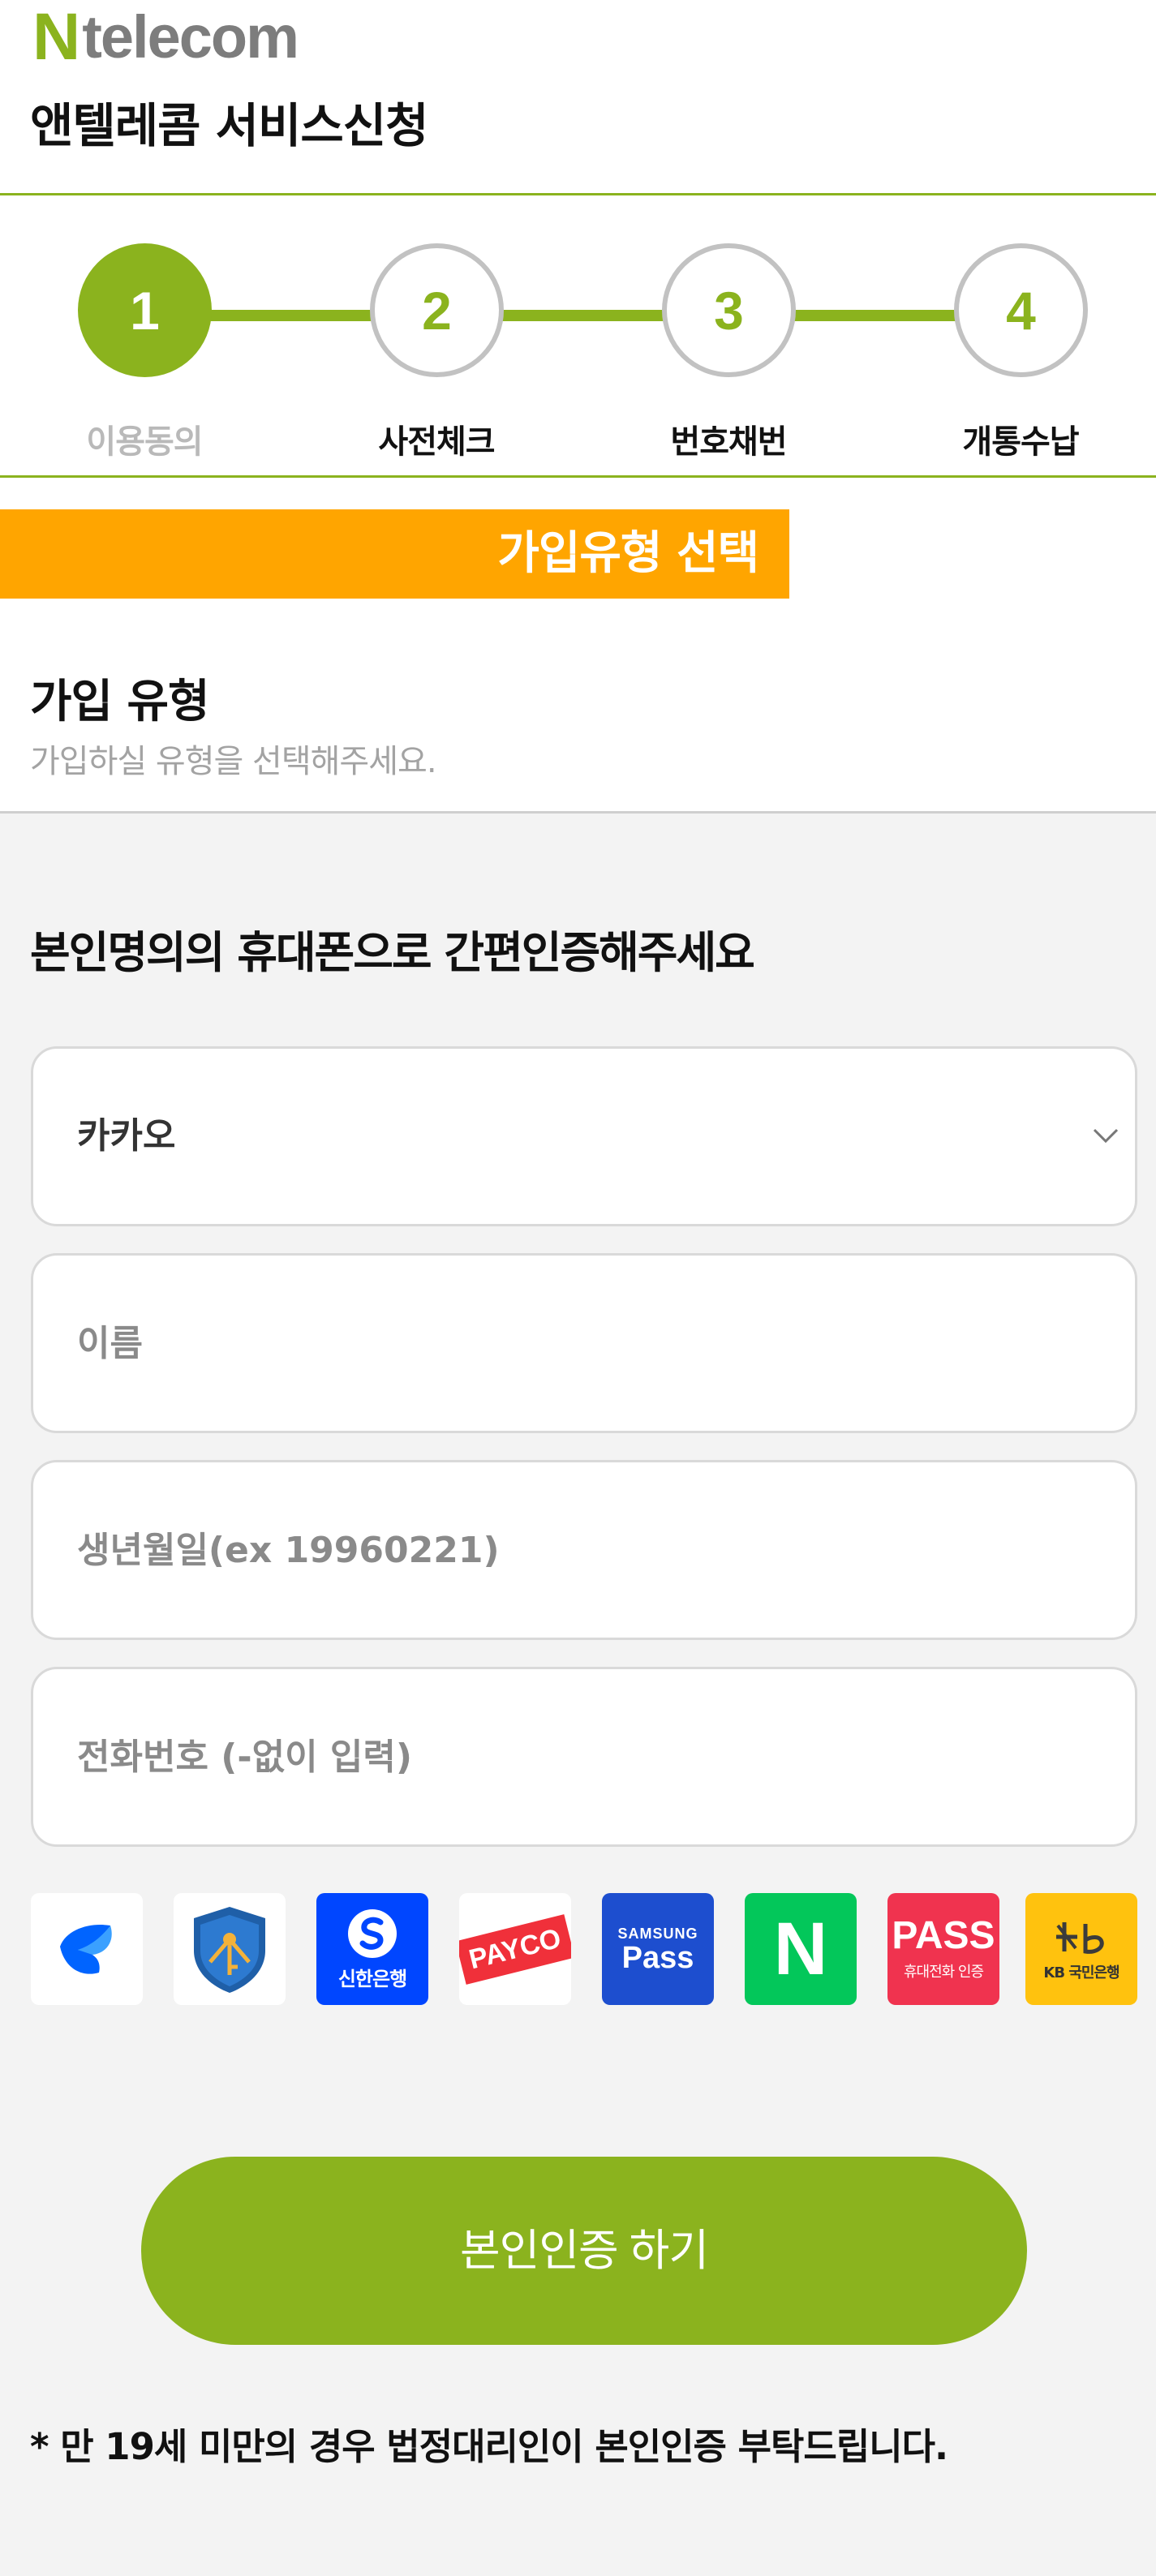 This screenshot has height=2576, width=1156. I want to click on step-4-label: 개통수납, so click(1020, 442).